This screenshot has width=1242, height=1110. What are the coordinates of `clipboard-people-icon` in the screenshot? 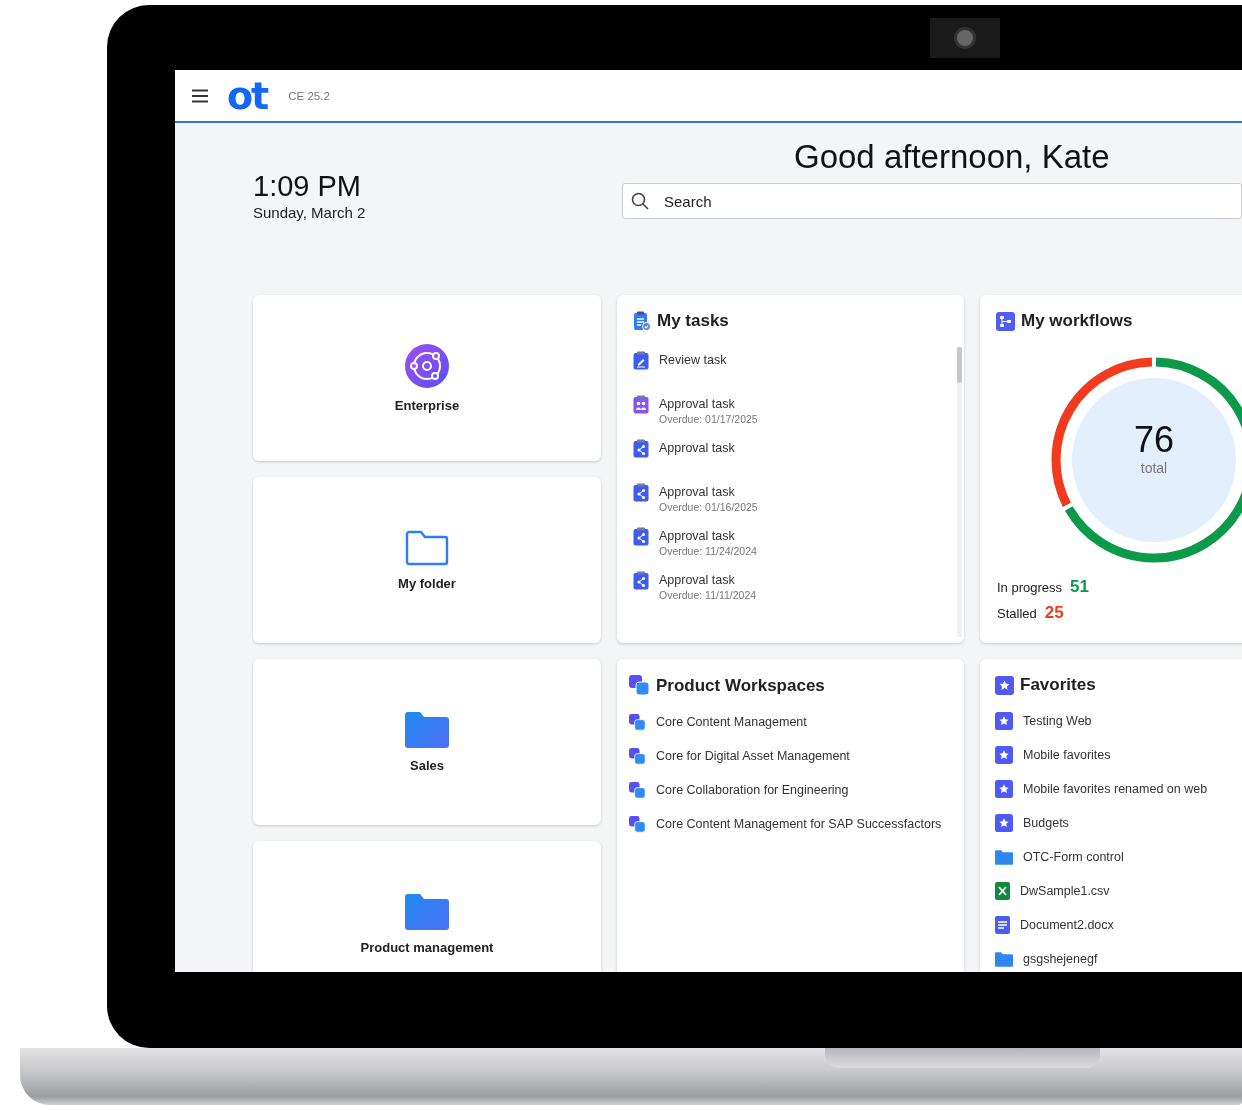 It's located at (641, 404).